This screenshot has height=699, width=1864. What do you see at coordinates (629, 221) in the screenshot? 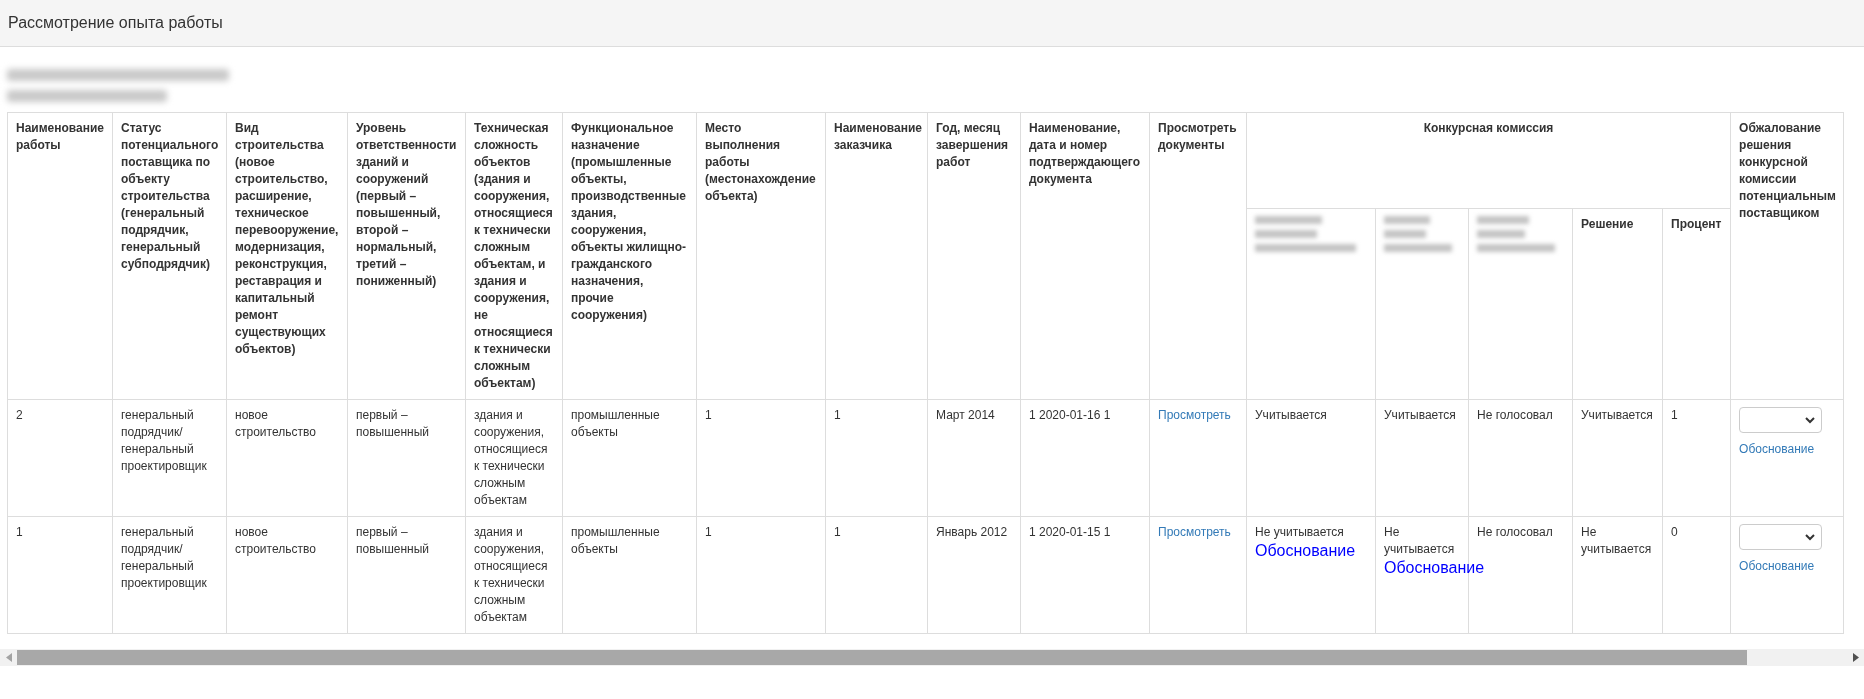
I see `column-header: Функциональное назначение (промышленные объекты, производственные здания, сооружения, объекты жилищно-гражданского назначения, прочие сооружения)` at bounding box center [629, 221].